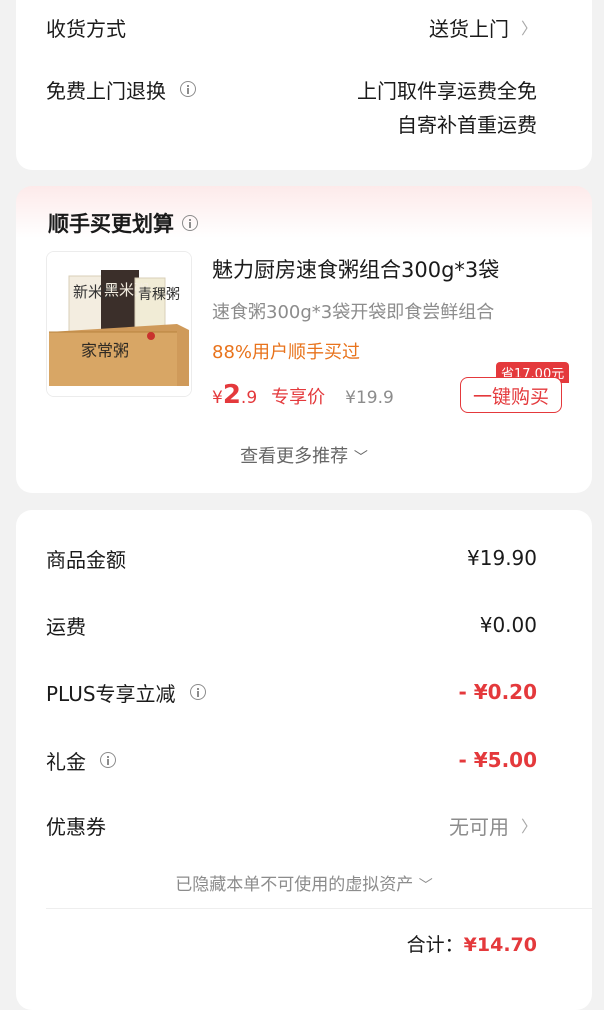 Image resolution: width=604 pixels, height=1010 pixels. What do you see at coordinates (467, 125) in the screenshot?
I see `free-return-line2: 自寄补首重运费` at bounding box center [467, 125].